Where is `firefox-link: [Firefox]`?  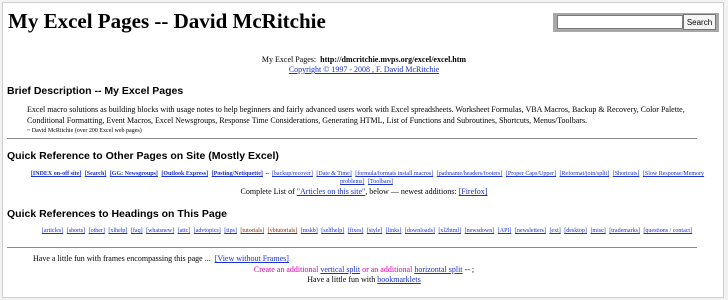
firefox-link: [Firefox] is located at coordinates (473, 191).